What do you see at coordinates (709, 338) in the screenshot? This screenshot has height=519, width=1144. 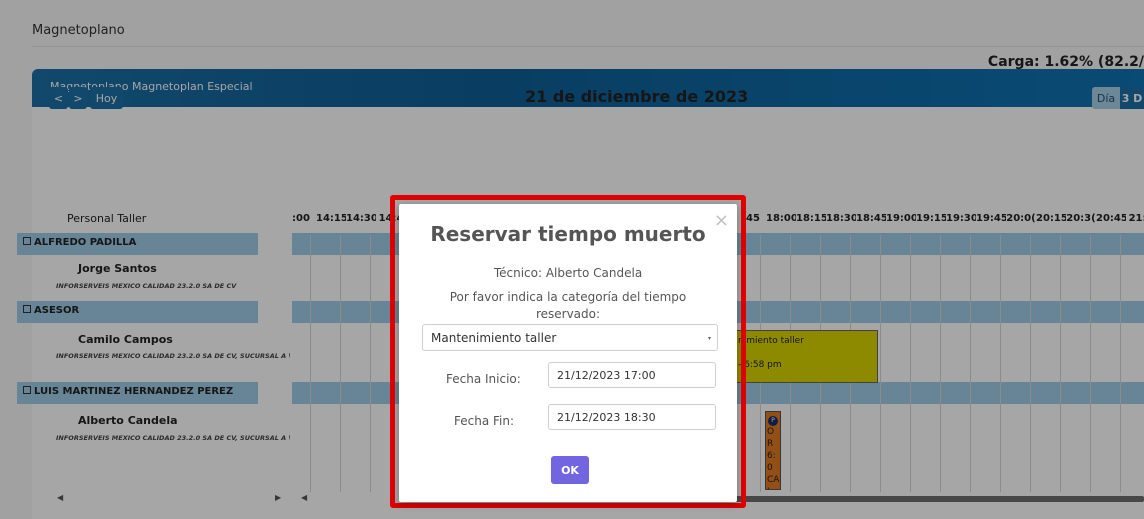 I see `chevron-down-icon: ▾` at bounding box center [709, 338].